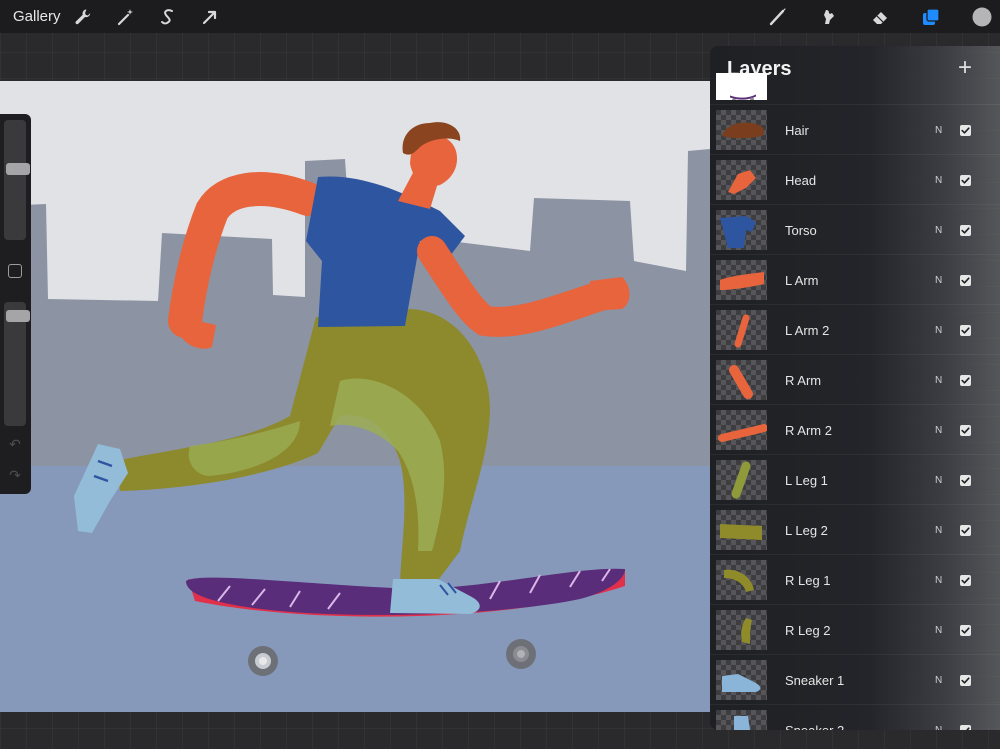 This screenshot has width=1000, height=749. What do you see at coordinates (801, 230) in the screenshot?
I see `layer-name: Torso` at bounding box center [801, 230].